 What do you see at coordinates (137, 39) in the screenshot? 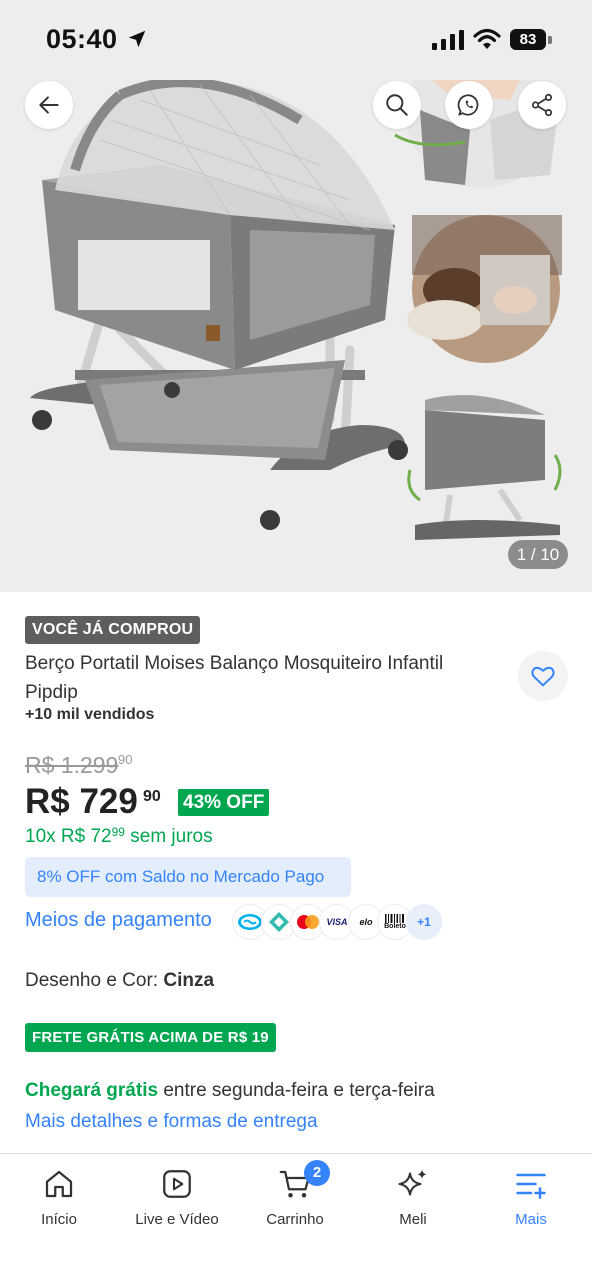
I see `location-arrow-icon` at bounding box center [137, 39].